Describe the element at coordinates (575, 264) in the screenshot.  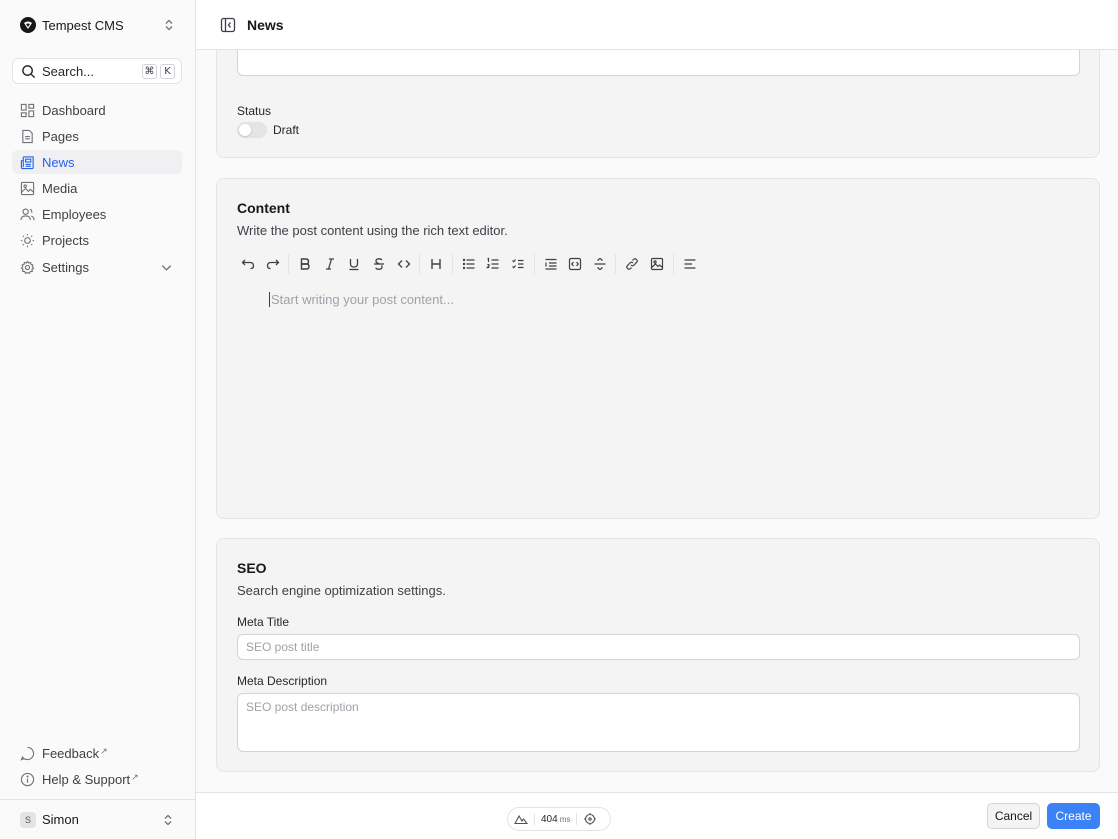
I see `code-block-button` at that location.